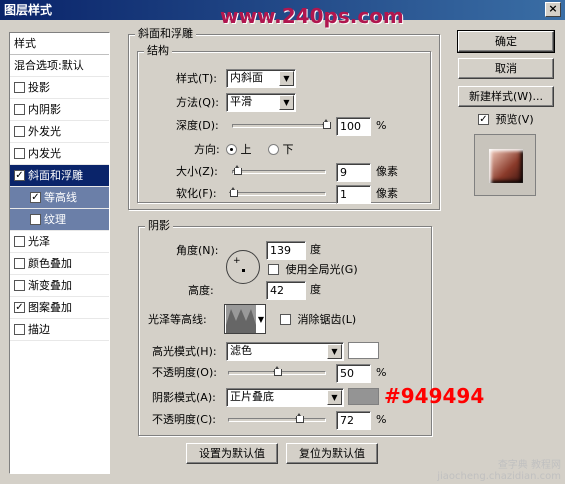  Describe the element at coordinates (44, 131) in the screenshot. I see `style-item-label: 外发光` at that location.